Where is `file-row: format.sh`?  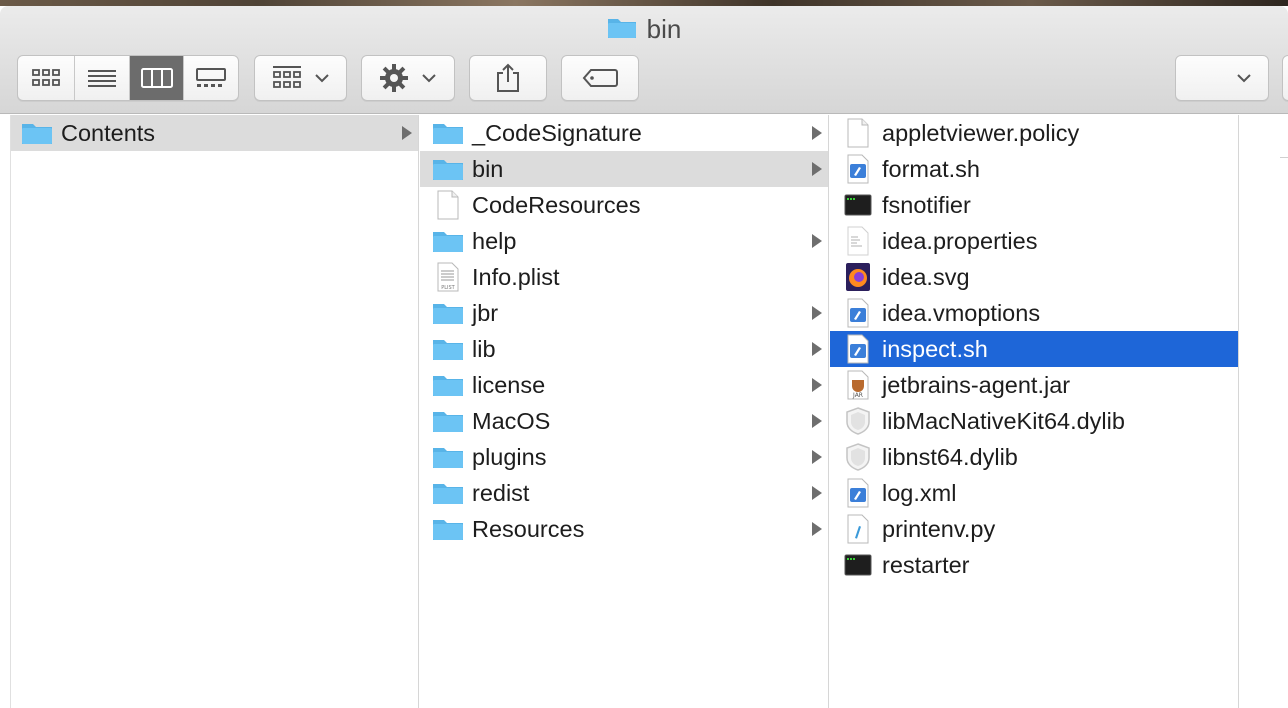 file-row: format.sh is located at coordinates (1034, 169).